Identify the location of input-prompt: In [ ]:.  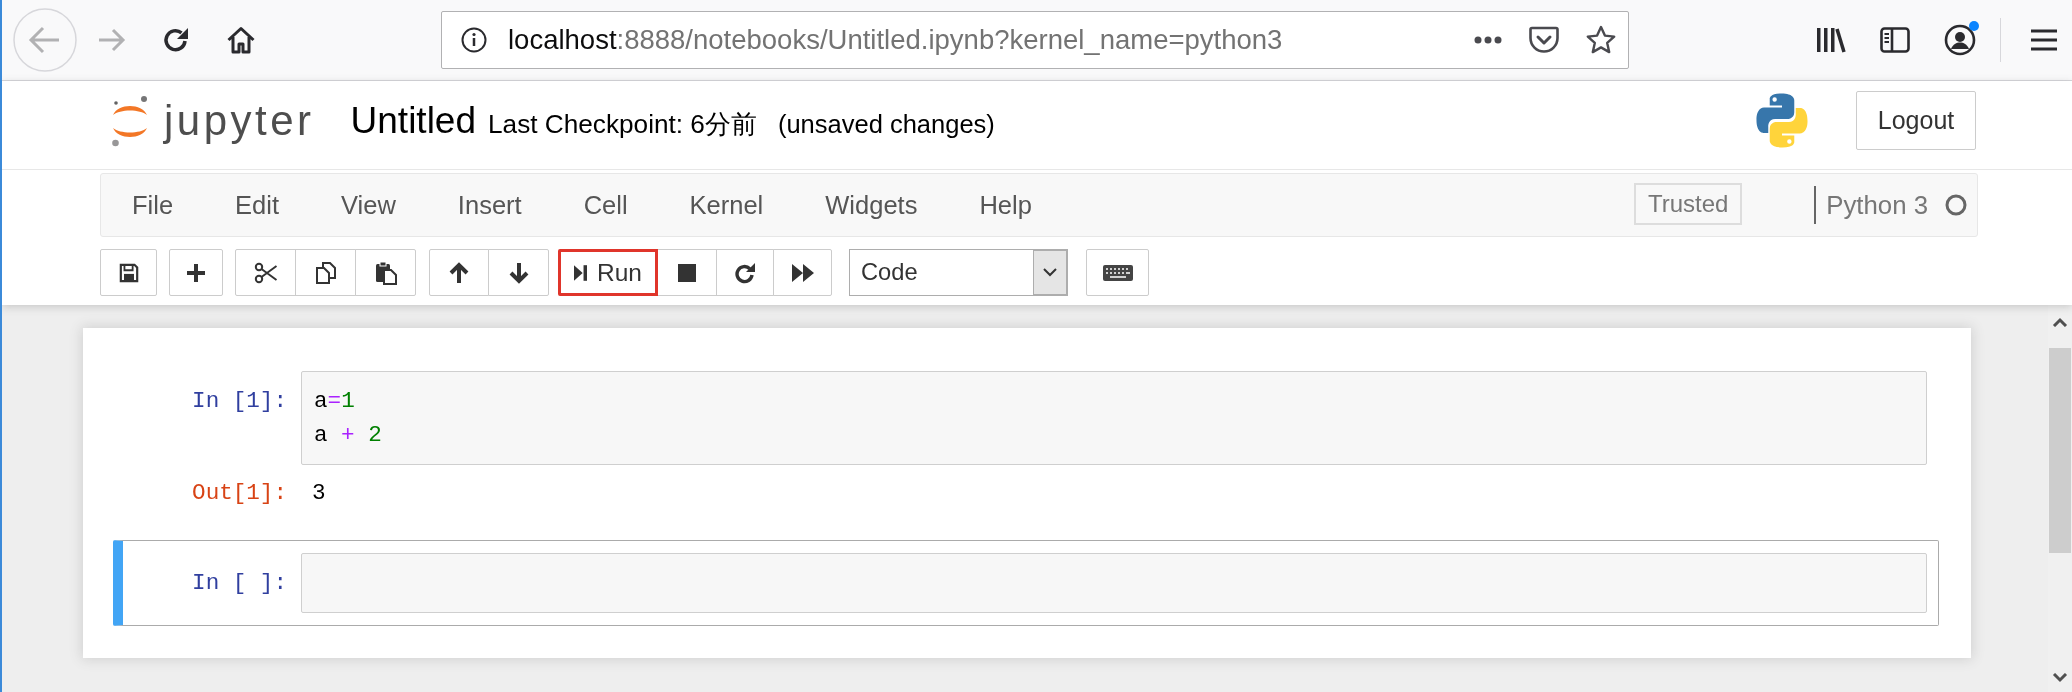
(239, 583).